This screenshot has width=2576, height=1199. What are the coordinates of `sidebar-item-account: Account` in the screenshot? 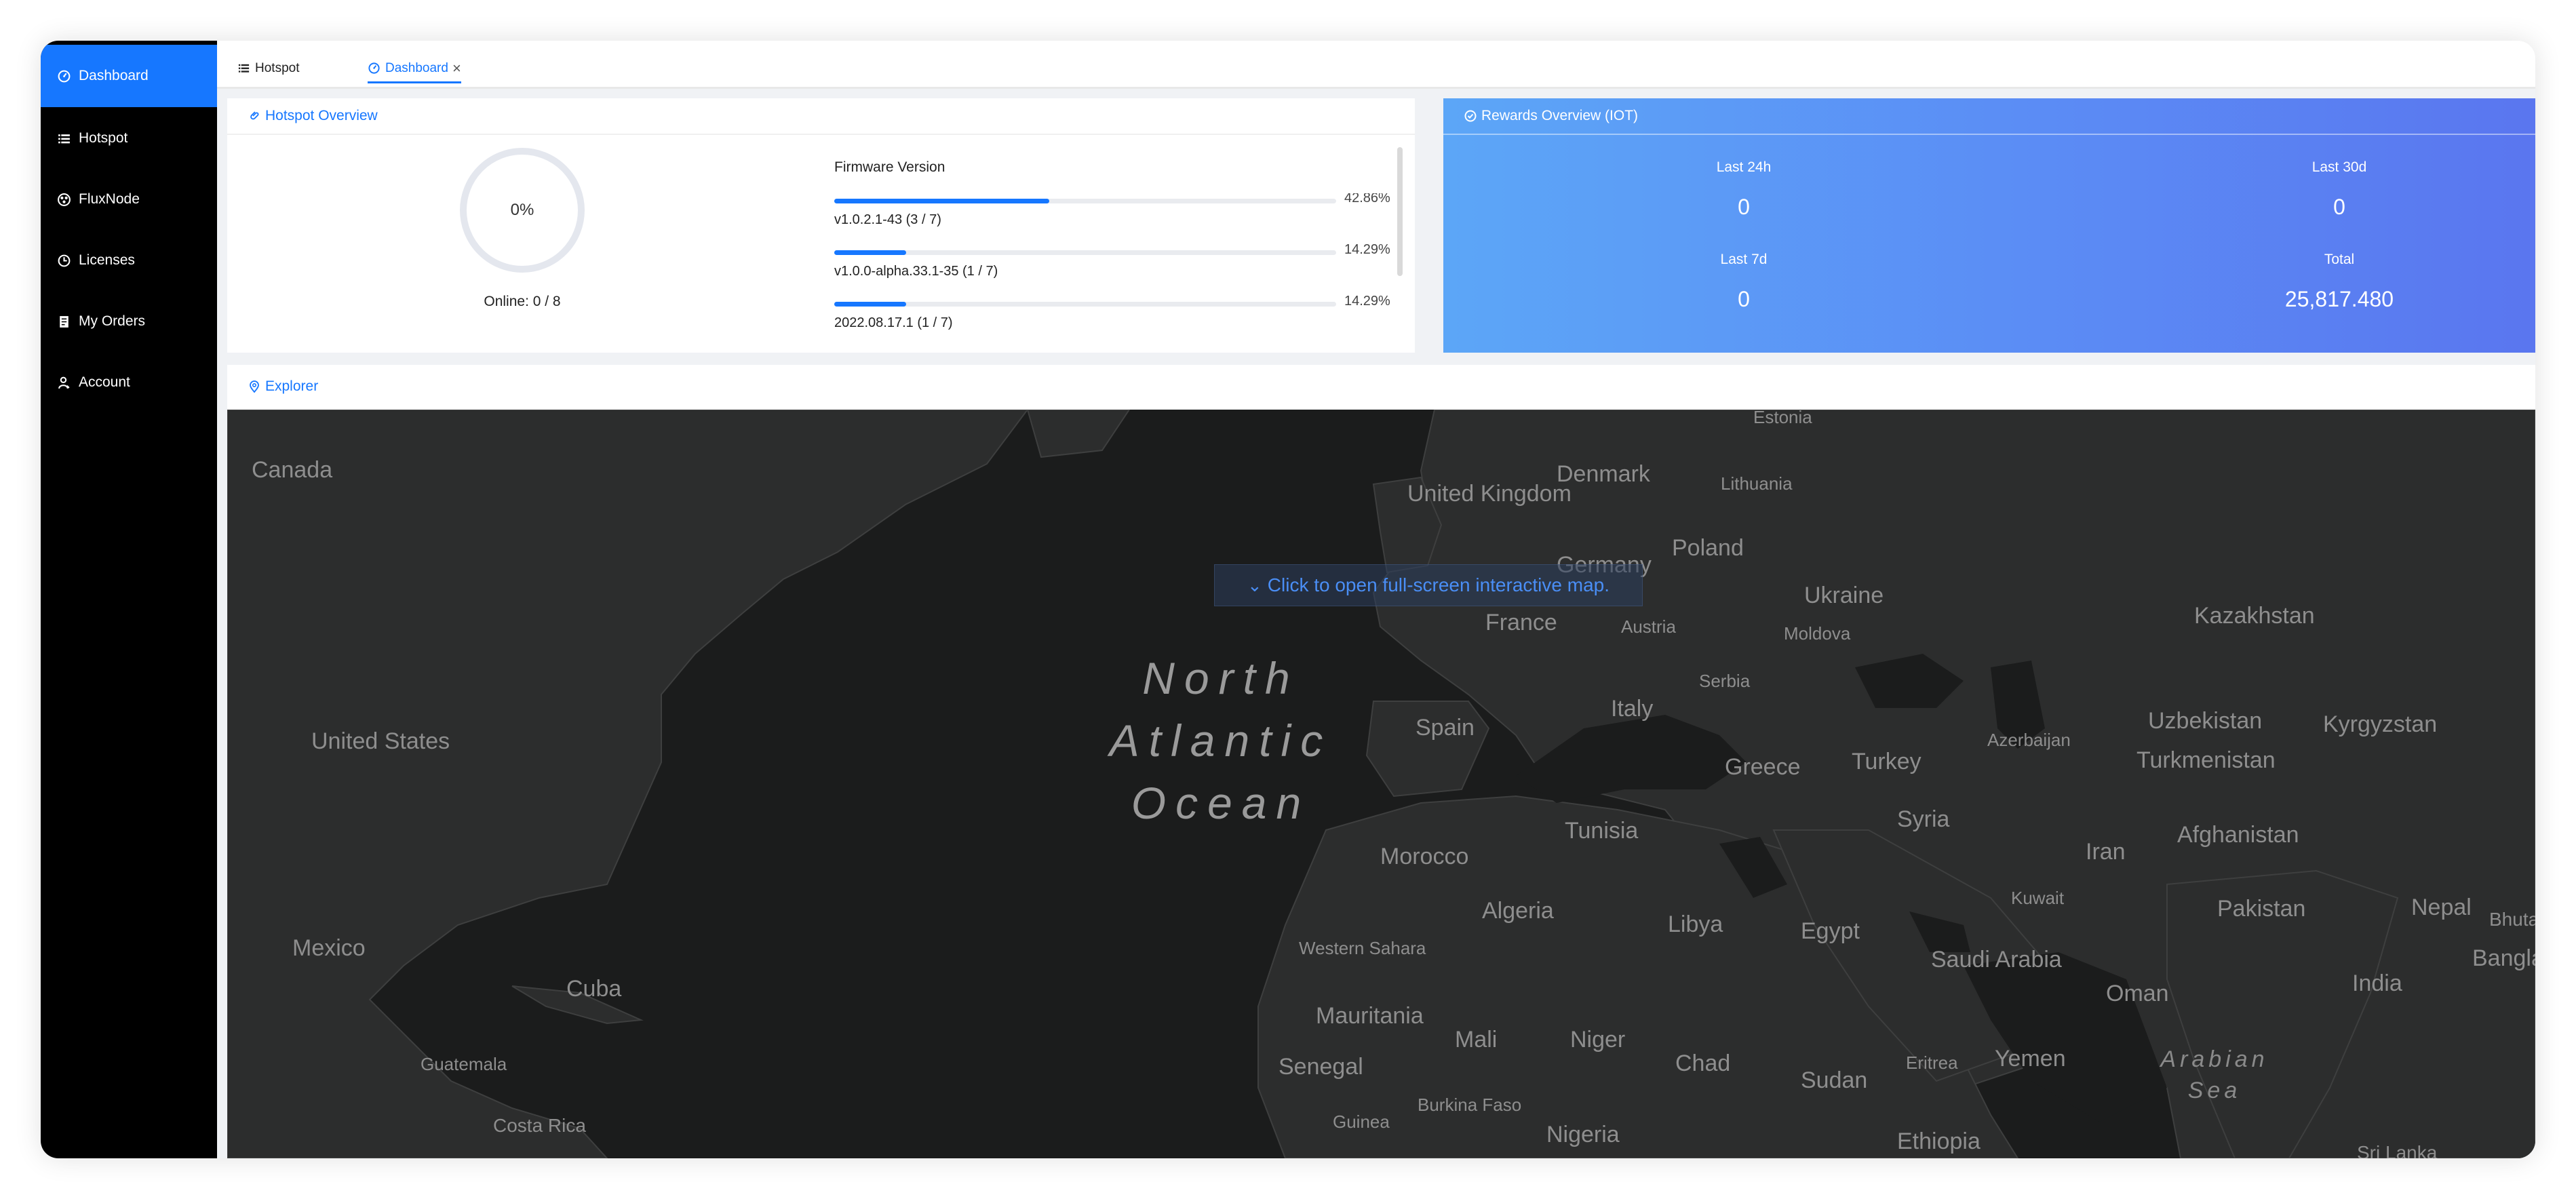 It's located at (129, 383).